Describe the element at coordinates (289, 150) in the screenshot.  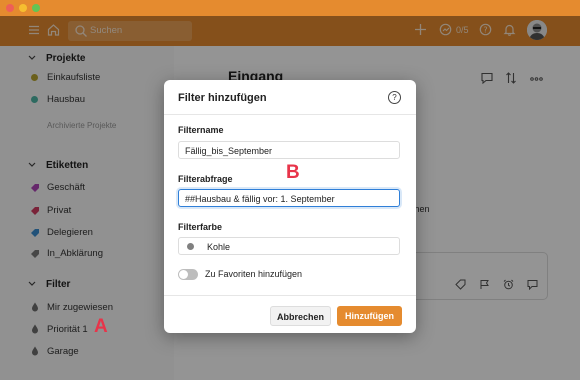
I see `filter-name-field: Fällig_bis_September` at that location.